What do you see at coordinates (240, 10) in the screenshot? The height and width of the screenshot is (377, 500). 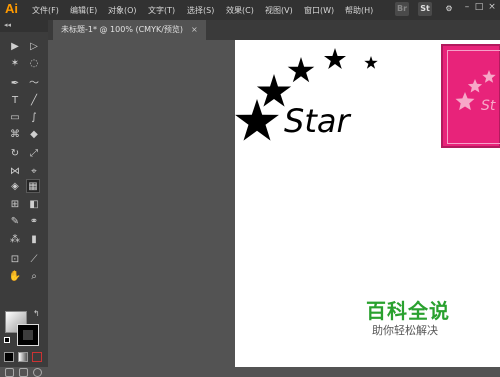 I see `menu-effect: 效果(C)` at bounding box center [240, 10].